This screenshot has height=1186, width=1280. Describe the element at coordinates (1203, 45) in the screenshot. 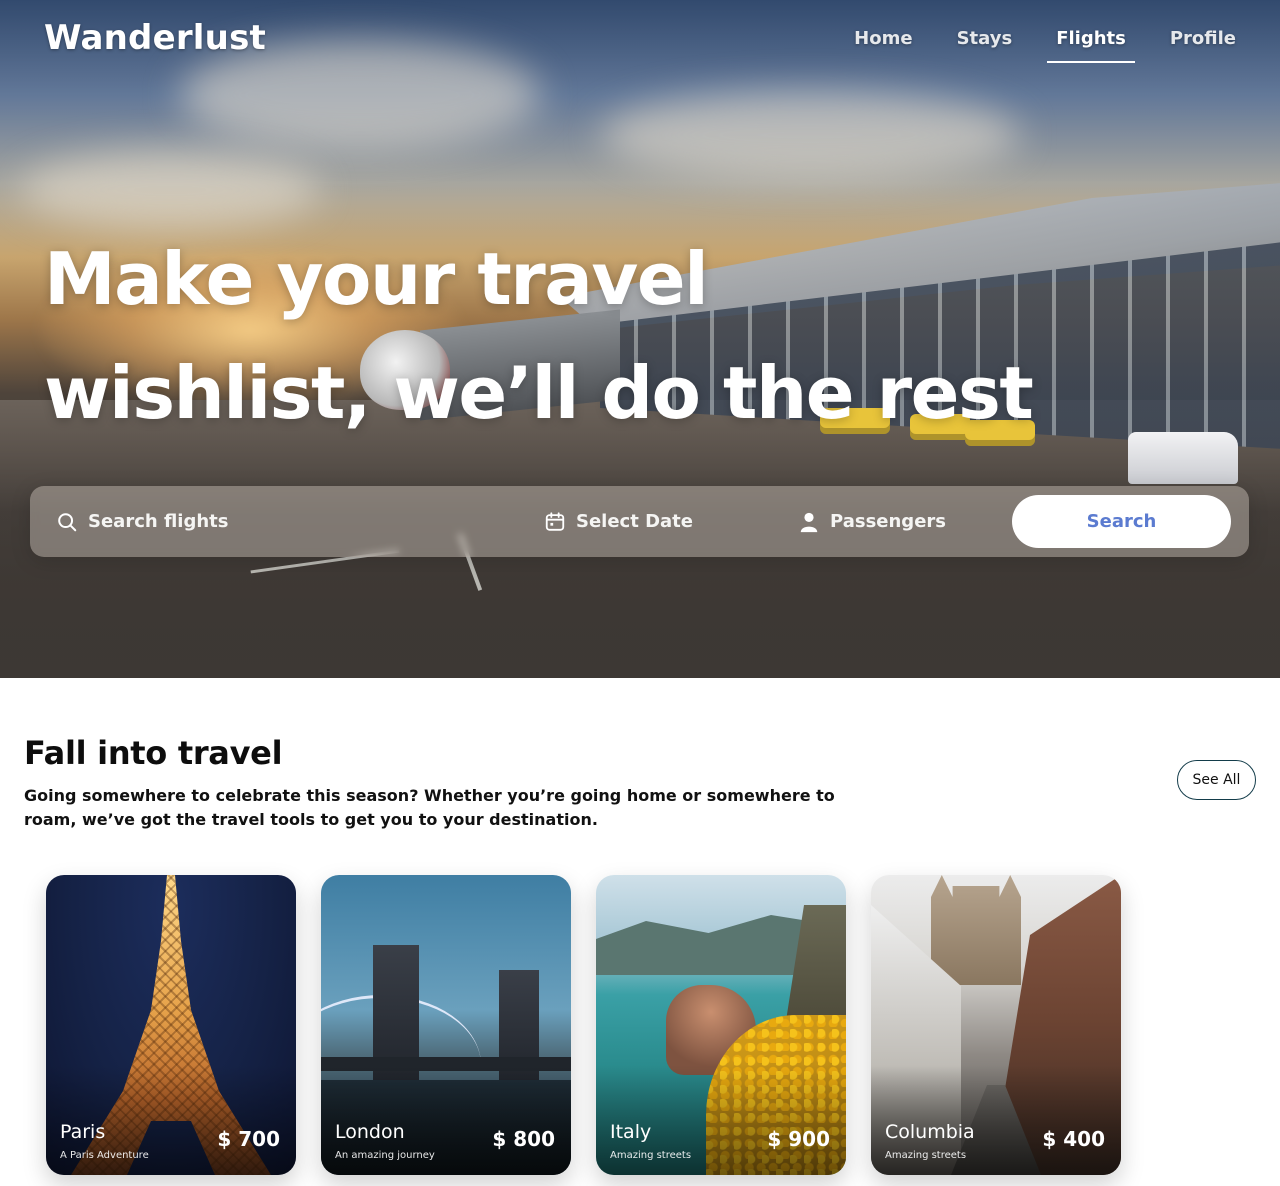

I see `nav-profile: Profile` at that location.